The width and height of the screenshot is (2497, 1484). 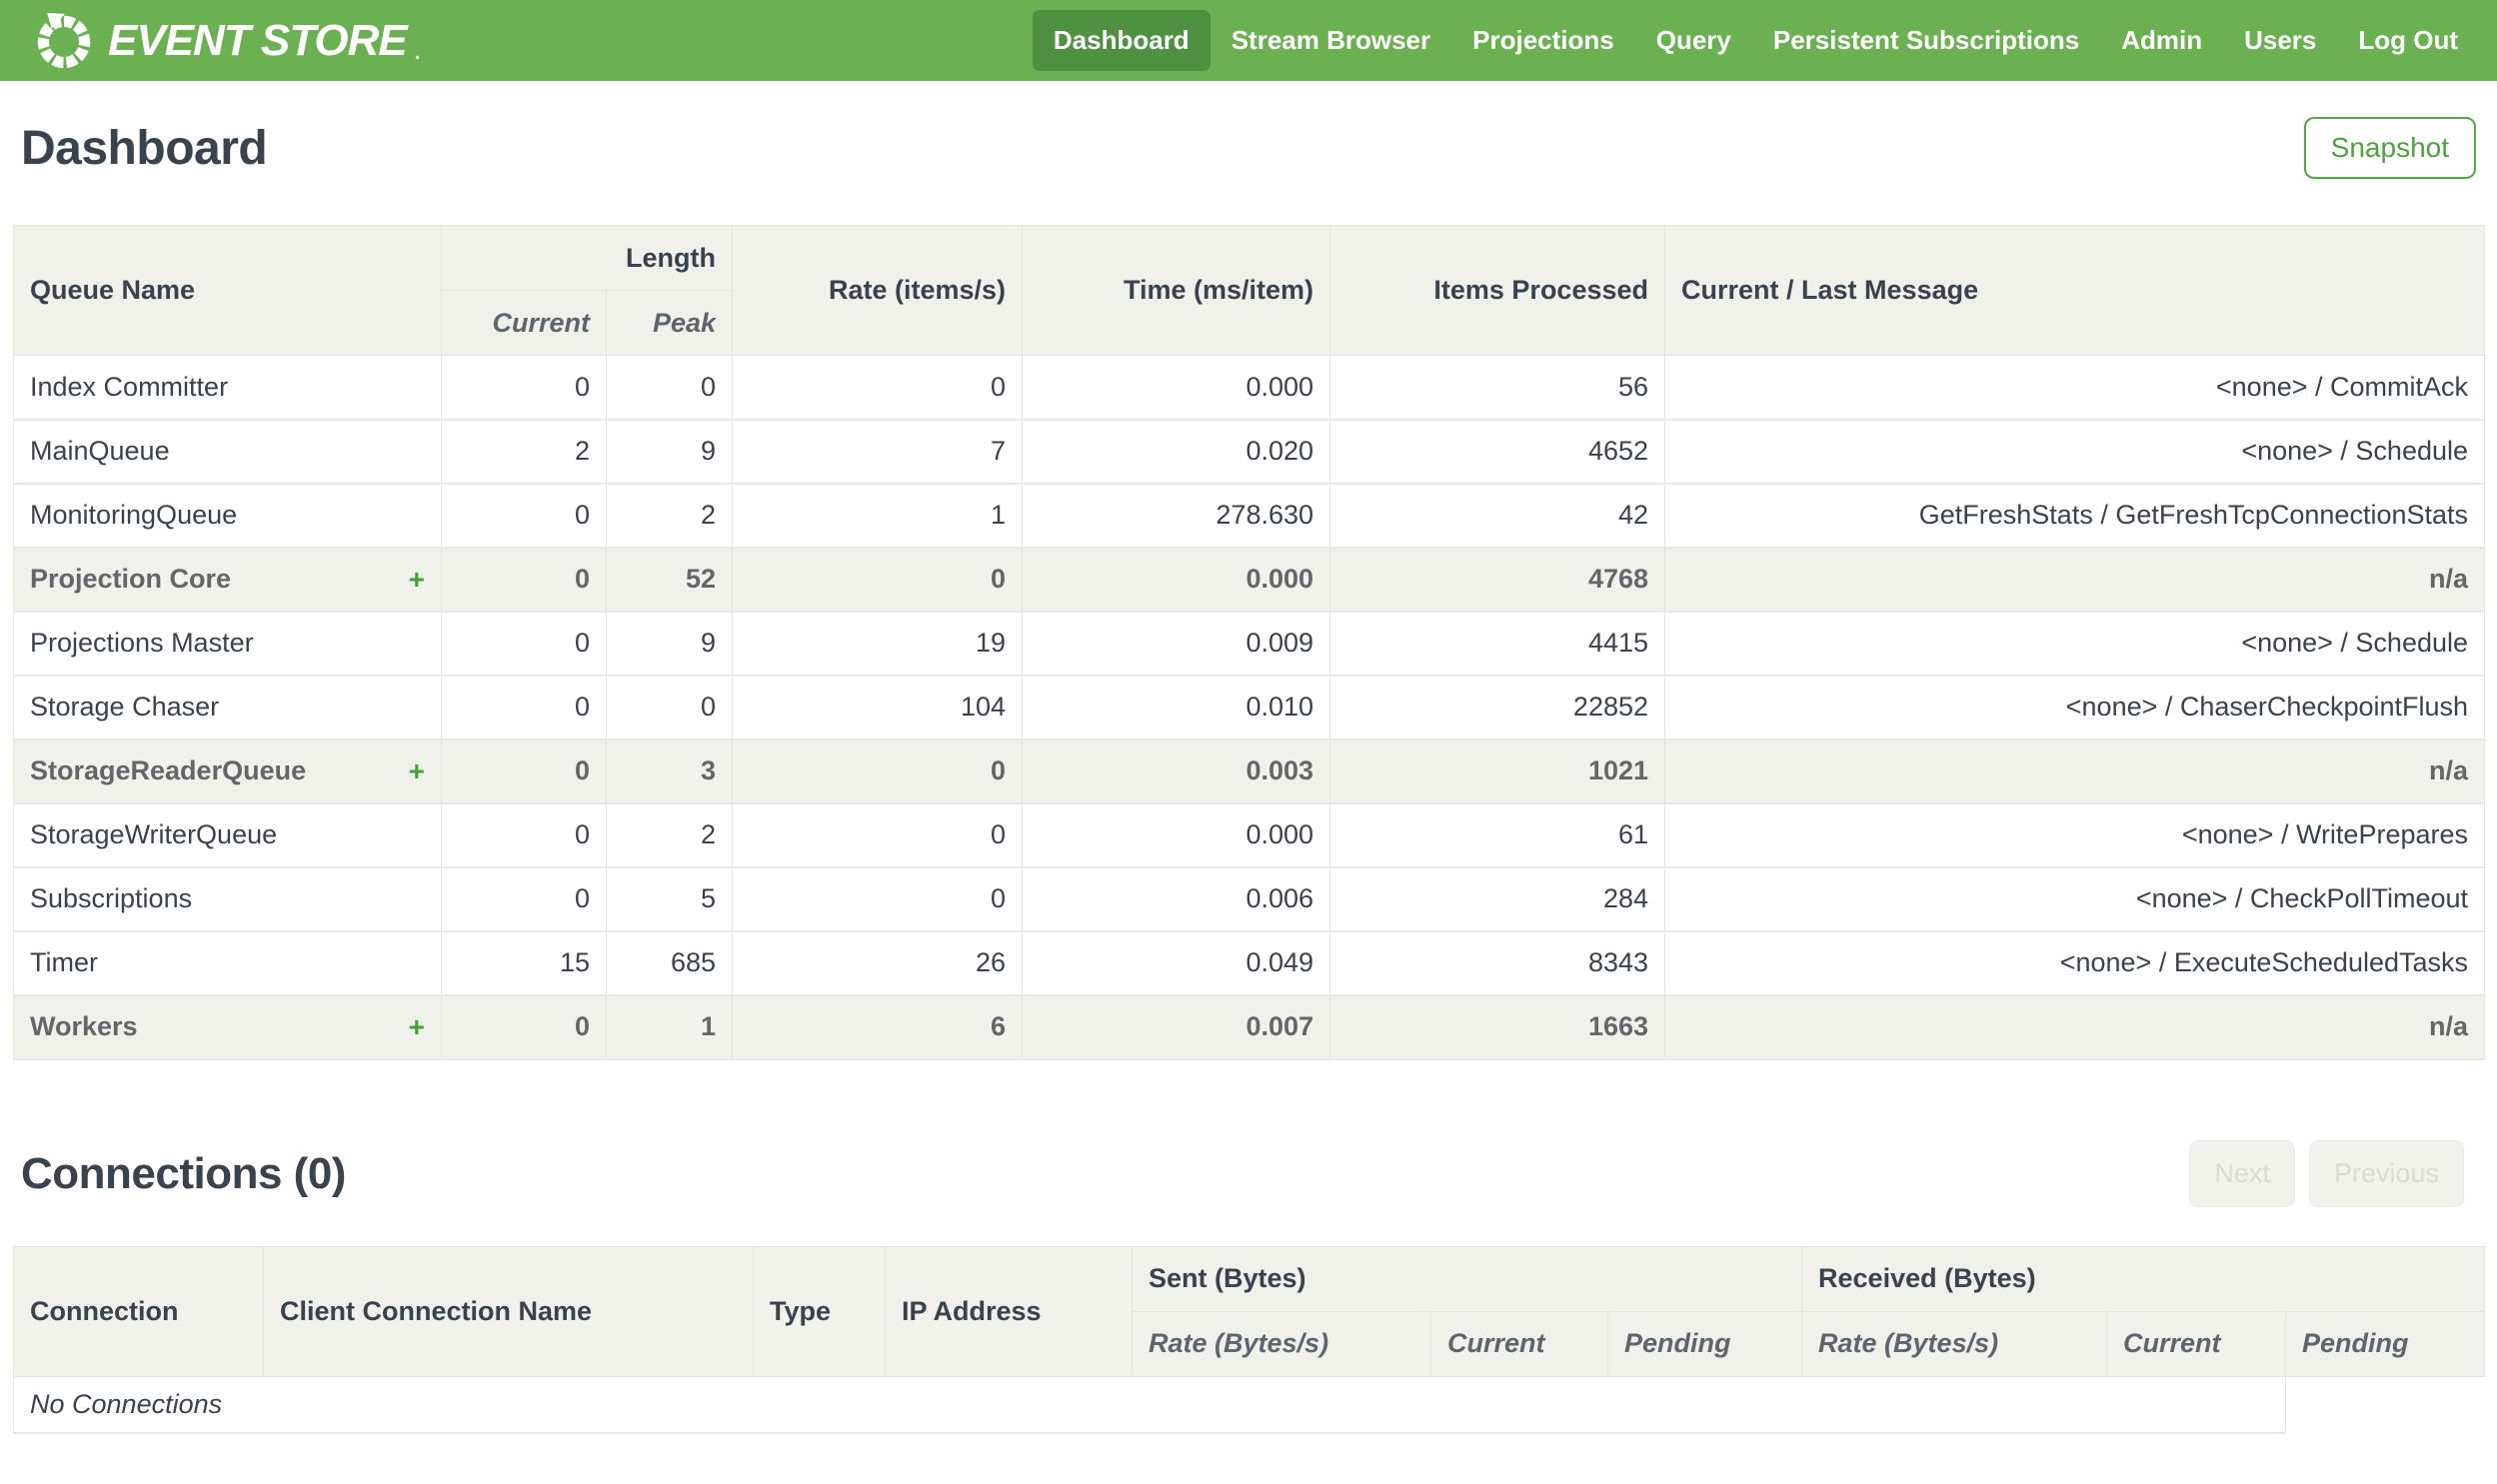 I want to click on snapshot-button: Snapshot, so click(x=2389, y=148).